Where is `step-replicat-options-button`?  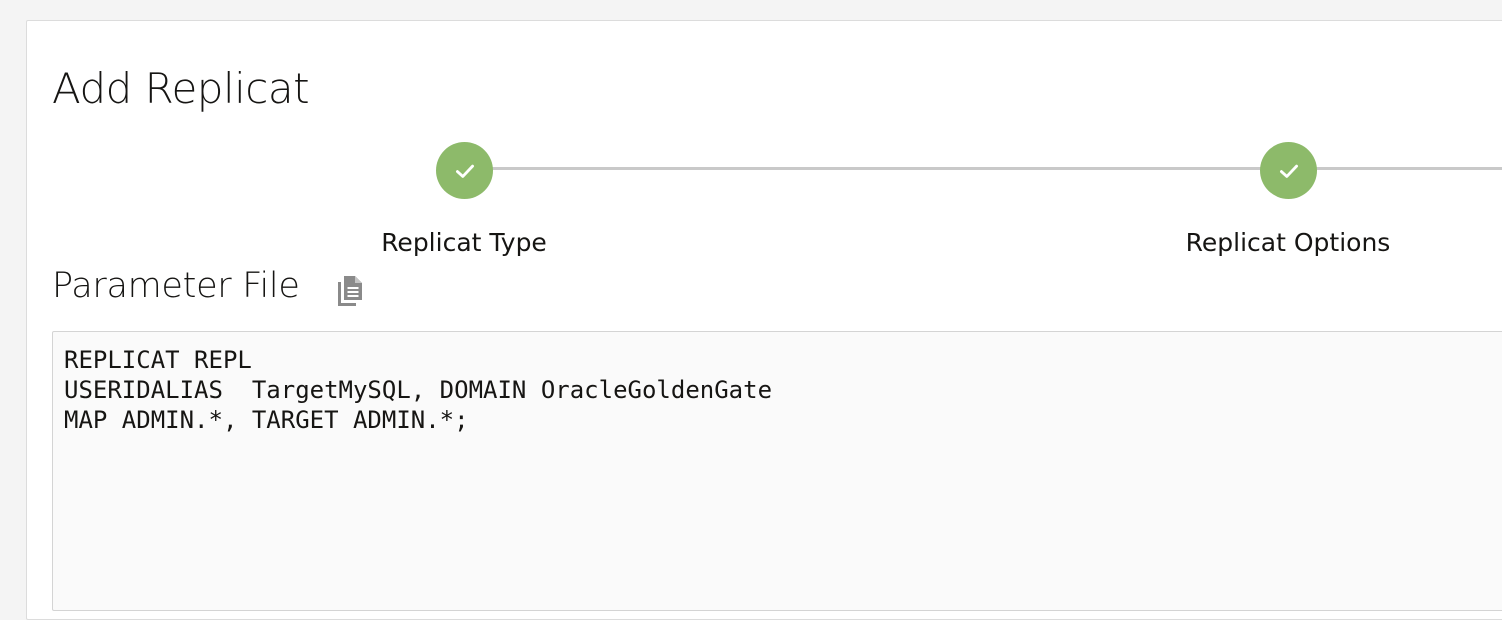
step-replicat-options-button is located at coordinates (1288, 170).